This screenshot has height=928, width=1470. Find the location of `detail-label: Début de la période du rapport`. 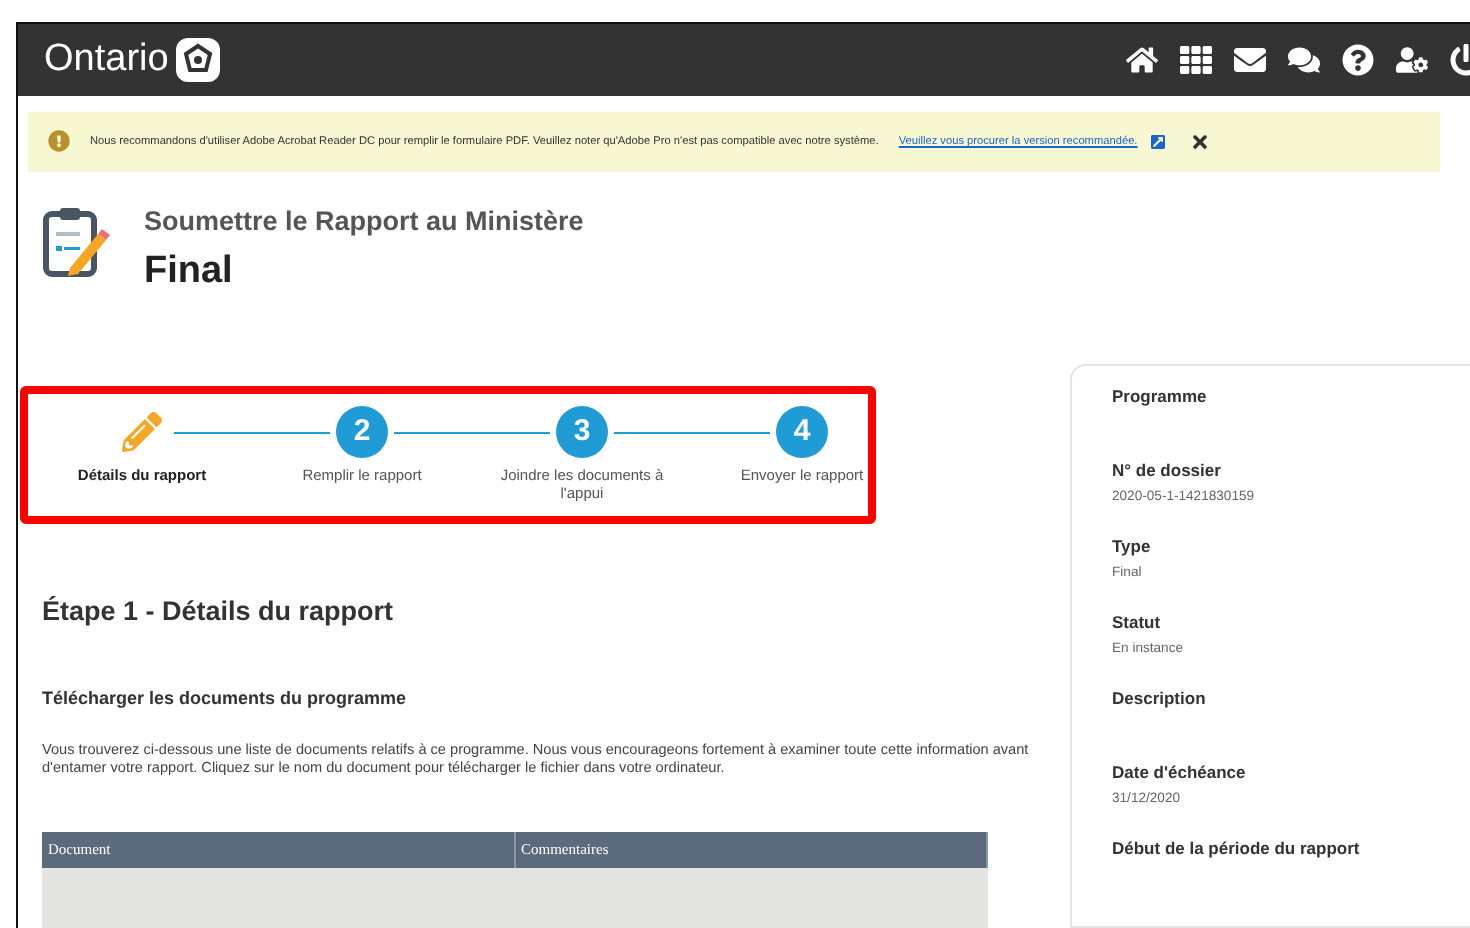

detail-label: Début de la période du rapport is located at coordinates (1237, 848).